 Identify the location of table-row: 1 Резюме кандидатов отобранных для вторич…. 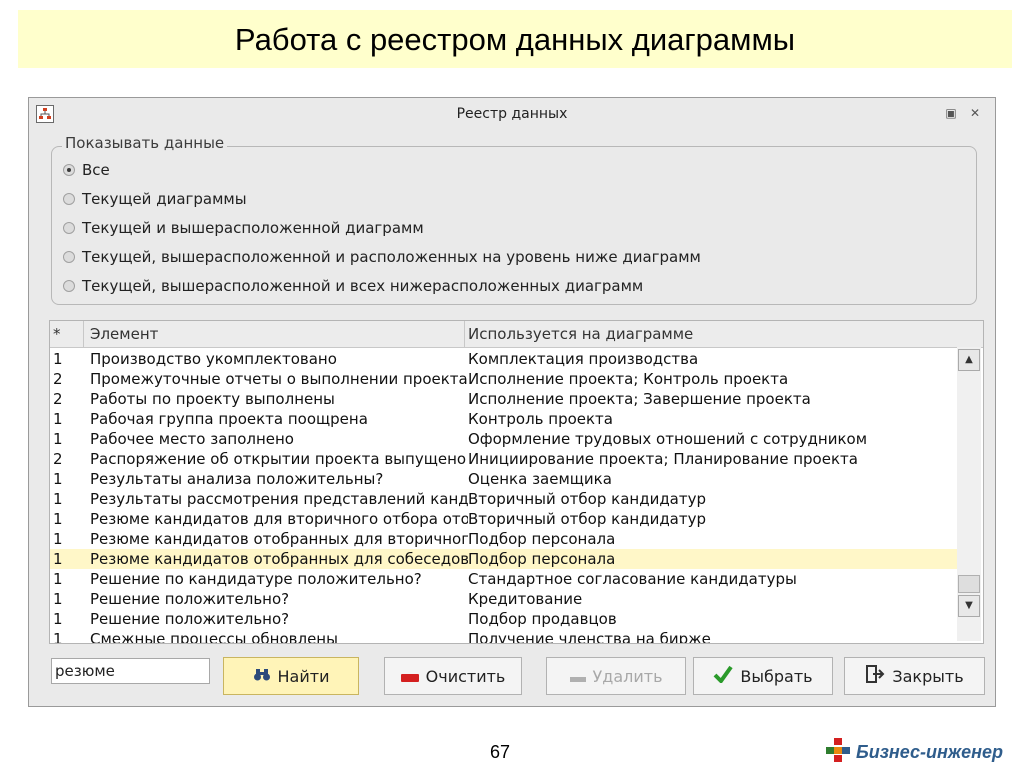
(504, 539).